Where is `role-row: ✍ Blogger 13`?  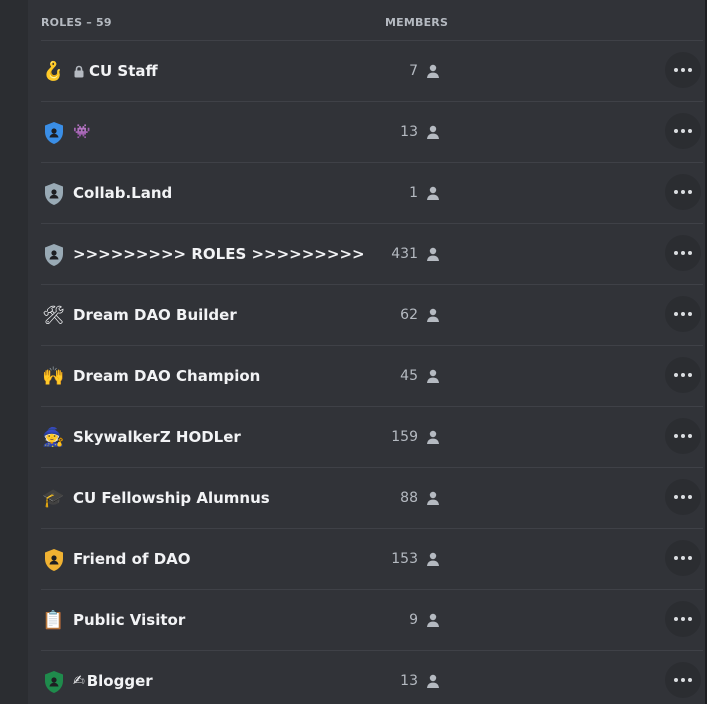
role-row: ✍ Blogger 13 is located at coordinates (372, 677).